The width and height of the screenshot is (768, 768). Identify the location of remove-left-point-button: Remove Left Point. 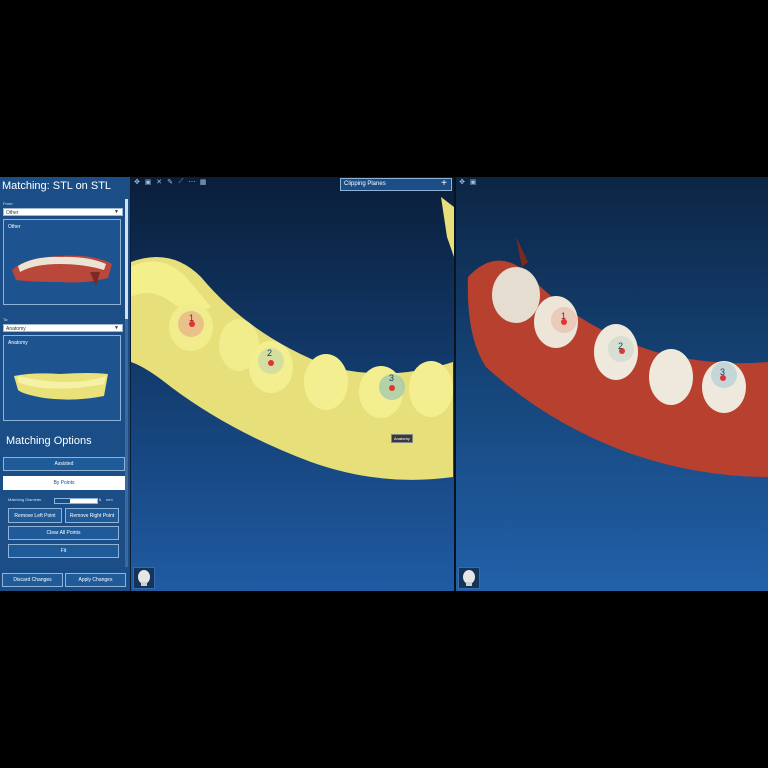
(35, 515).